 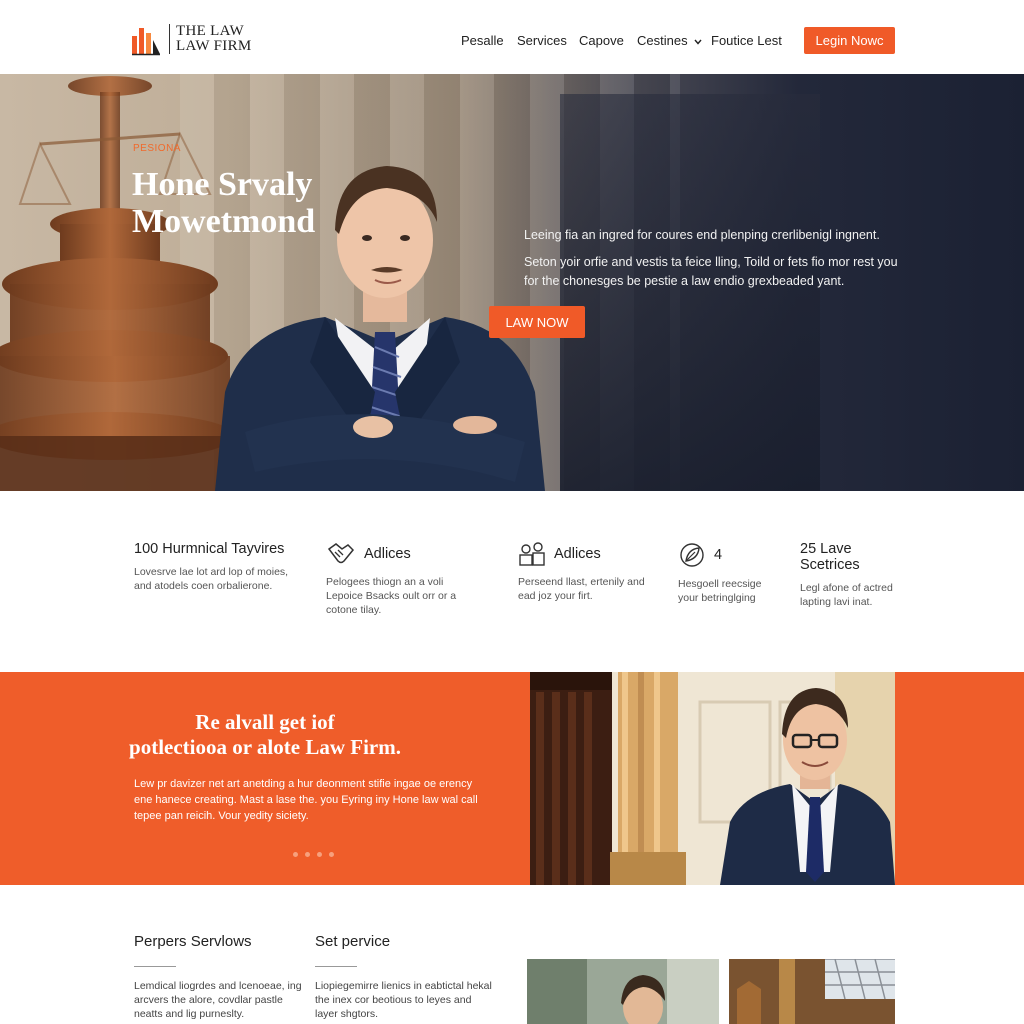 I want to click on service-title: Set pervice, so click(x=405, y=941).